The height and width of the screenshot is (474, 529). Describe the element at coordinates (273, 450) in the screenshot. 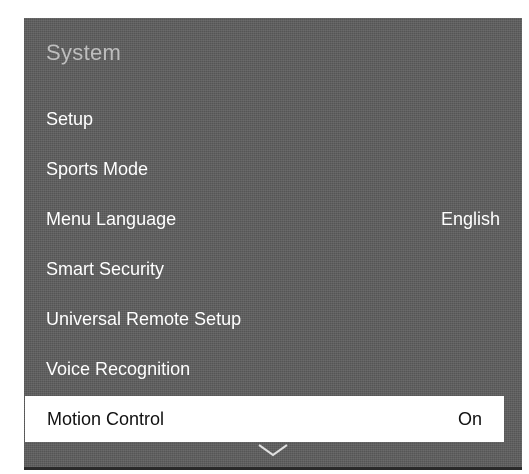

I see `chevron-down-icon` at that location.